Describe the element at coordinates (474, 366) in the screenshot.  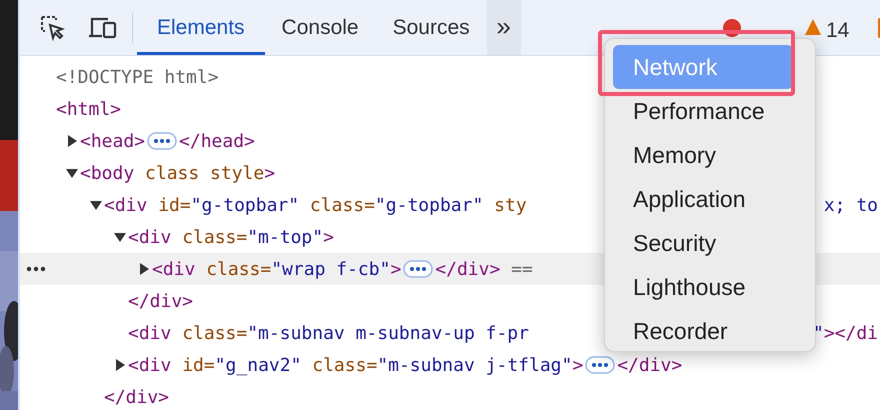
I see `code-token: "m-subnav j-tflag"` at that location.